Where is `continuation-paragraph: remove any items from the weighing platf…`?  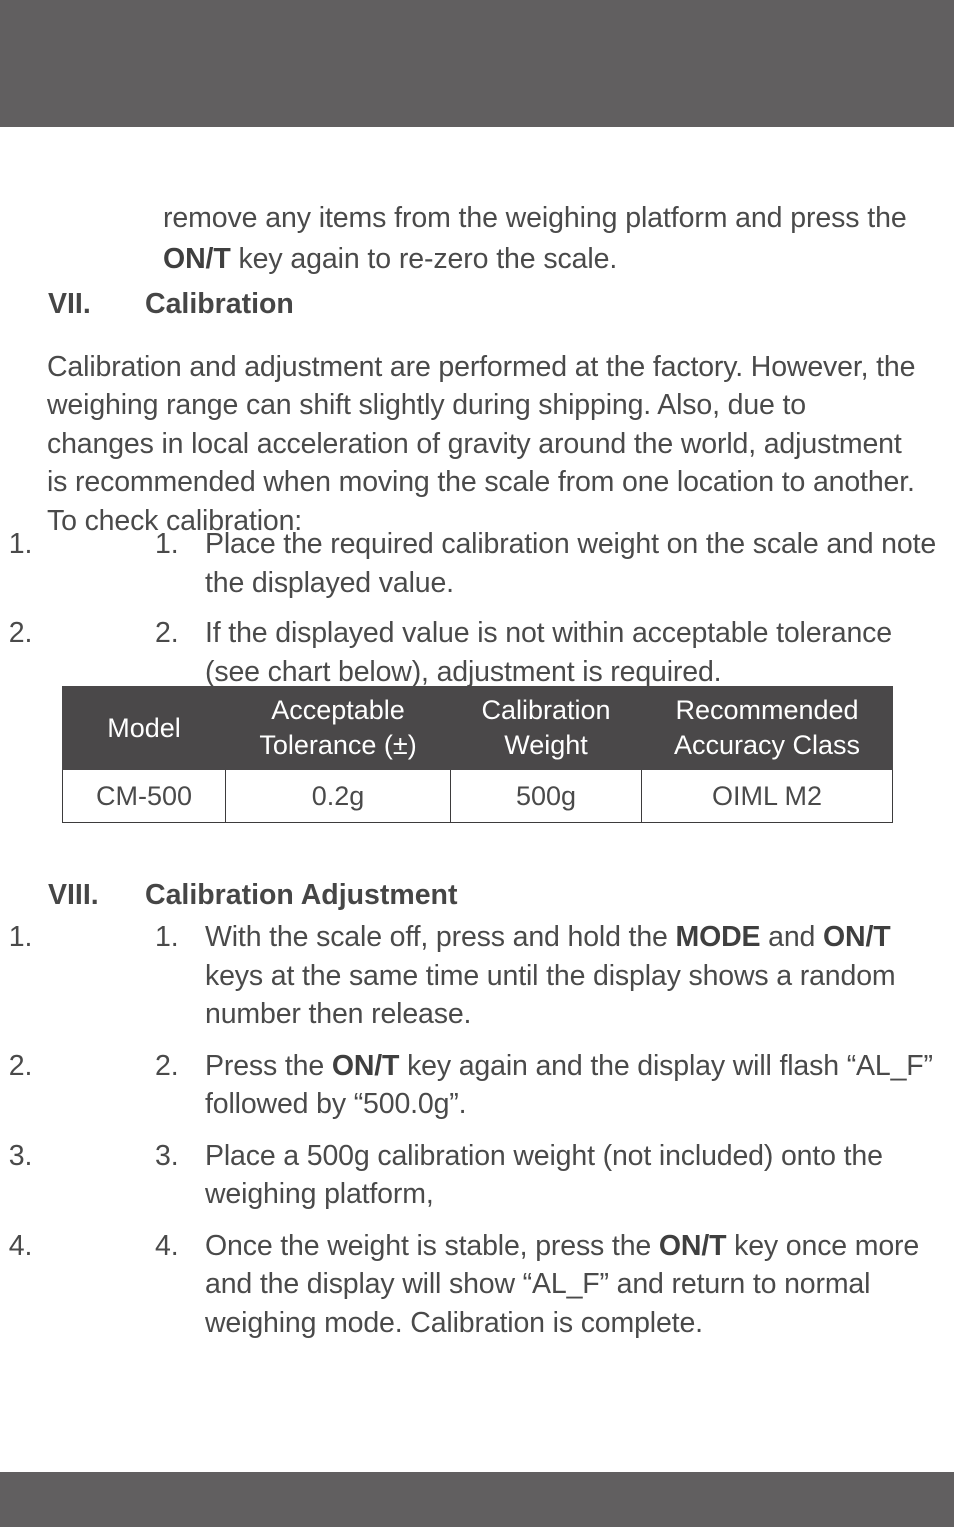 continuation-paragraph: remove any items from the weighing platf… is located at coordinates (535, 239).